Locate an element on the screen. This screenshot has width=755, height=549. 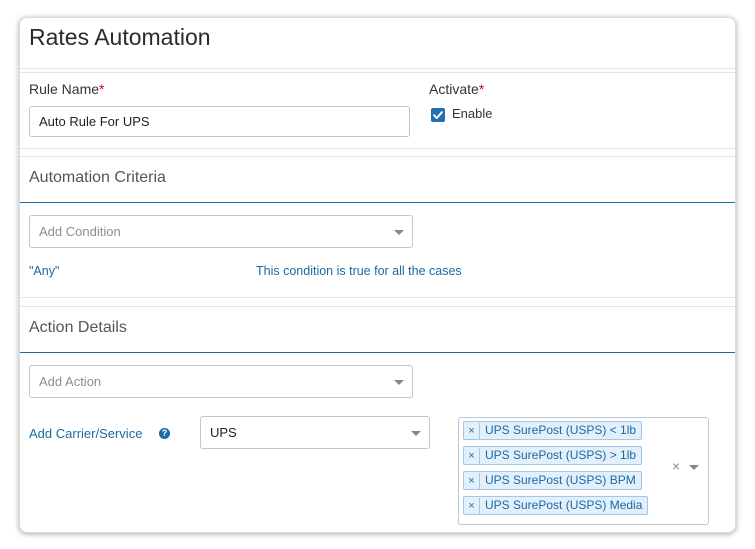
rule-name-label: Rule Name* is located at coordinates (66, 89).